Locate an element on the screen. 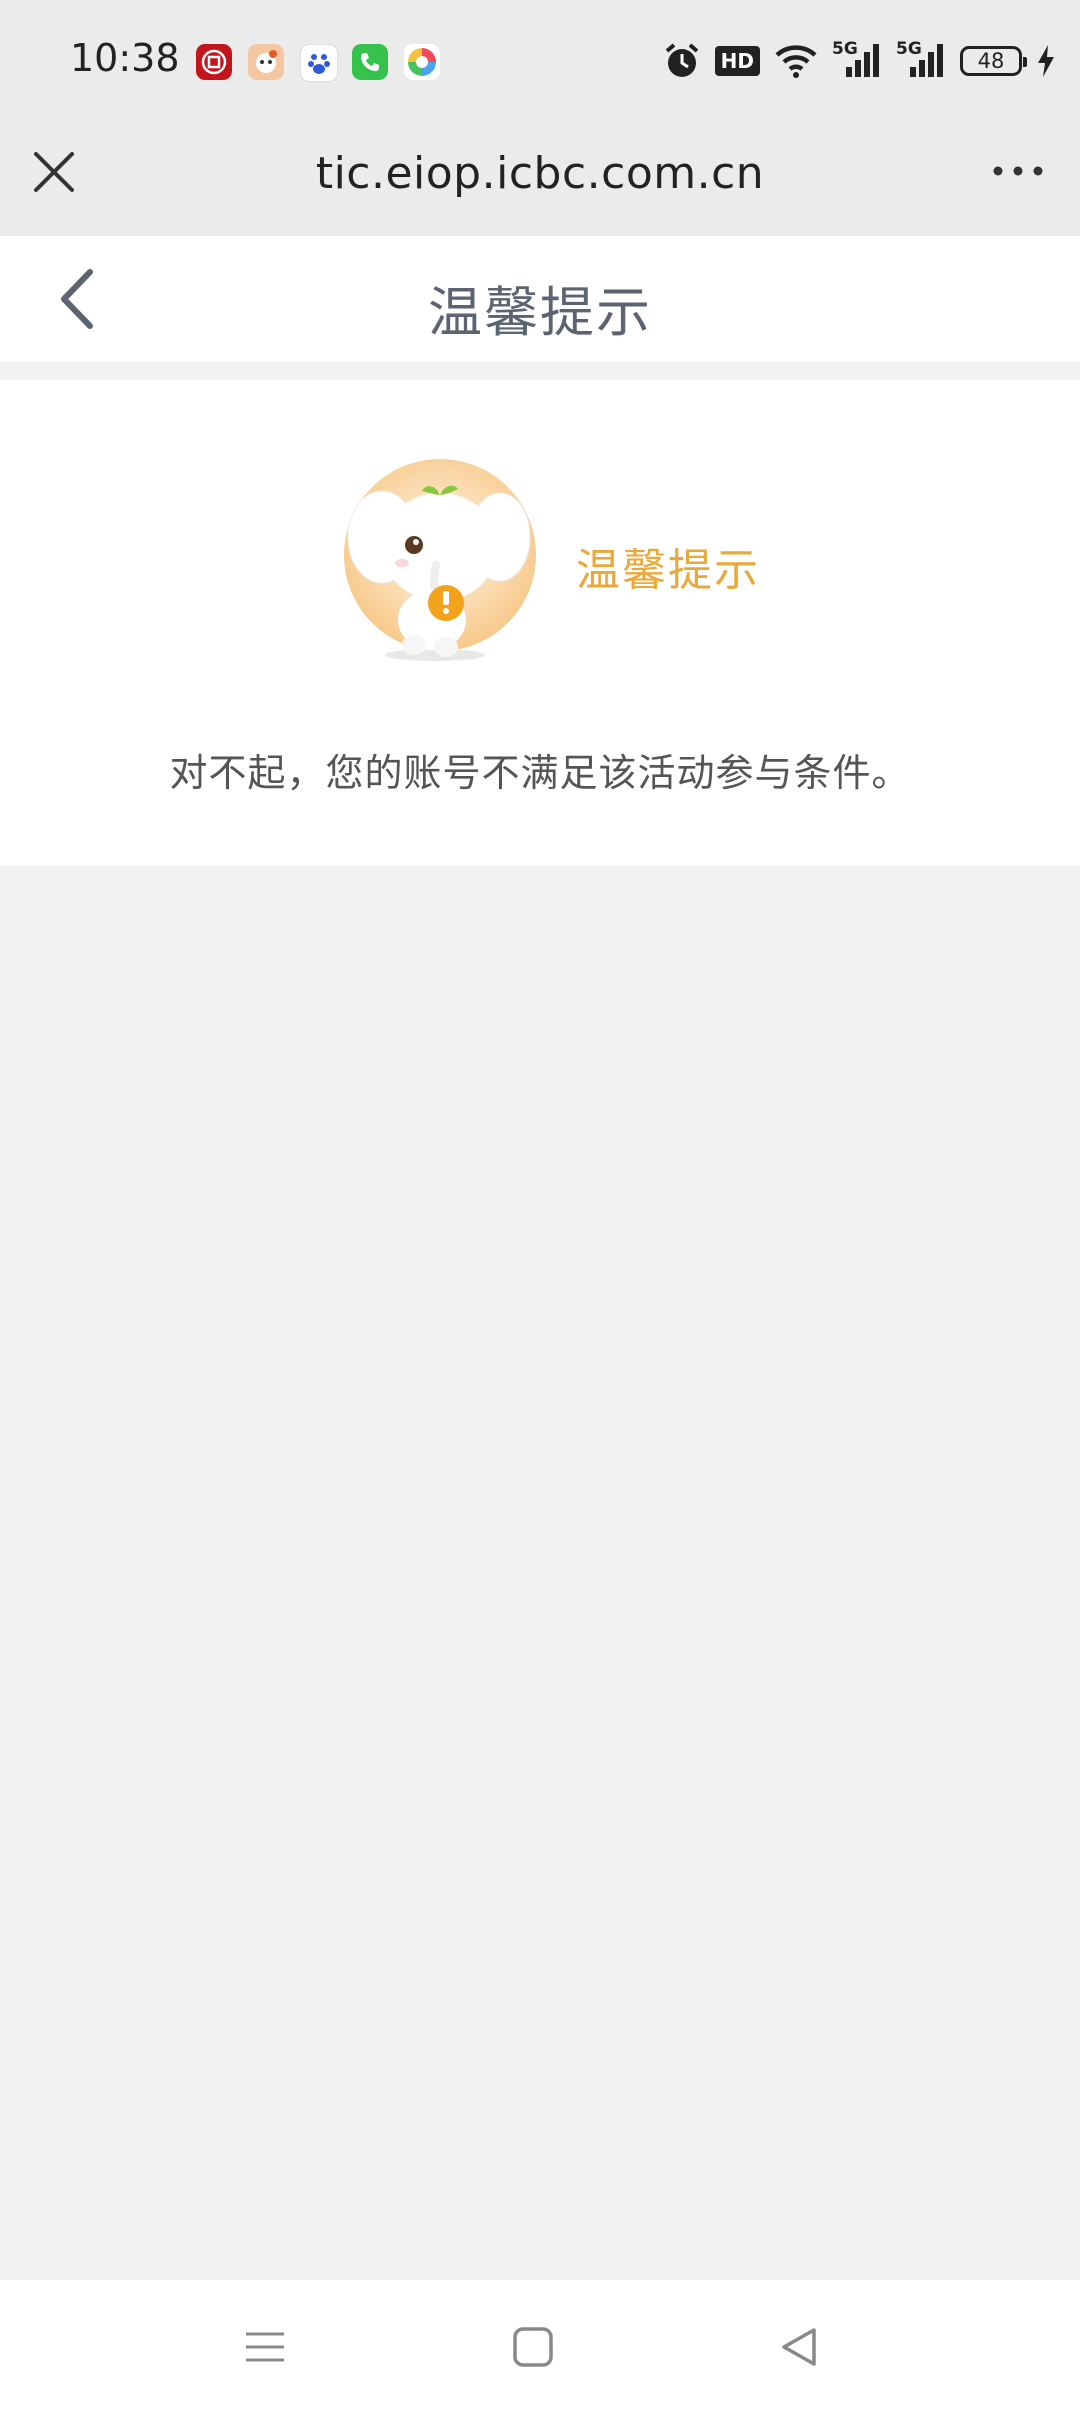  notice-label: 温馨提示 is located at coordinates (668, 570).